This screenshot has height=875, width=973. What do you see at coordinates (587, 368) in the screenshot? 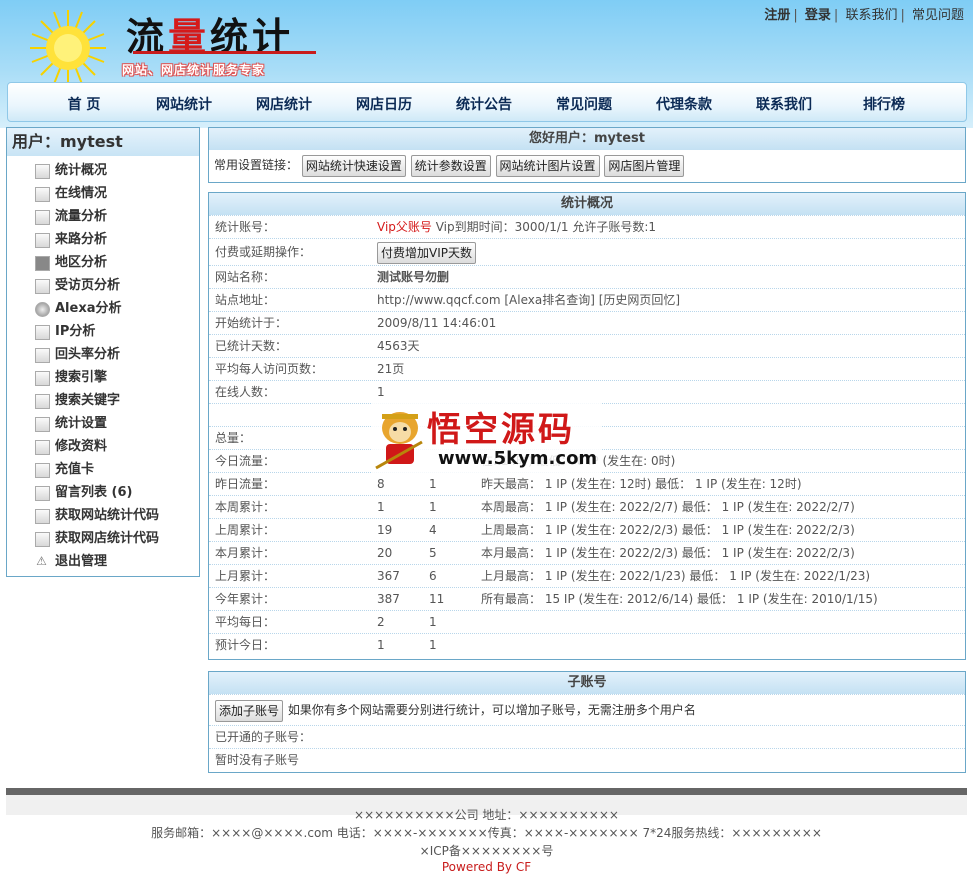
I see `avg-pages-row: 平均每人访问页数： 21页` at bounding box center [587, 368].